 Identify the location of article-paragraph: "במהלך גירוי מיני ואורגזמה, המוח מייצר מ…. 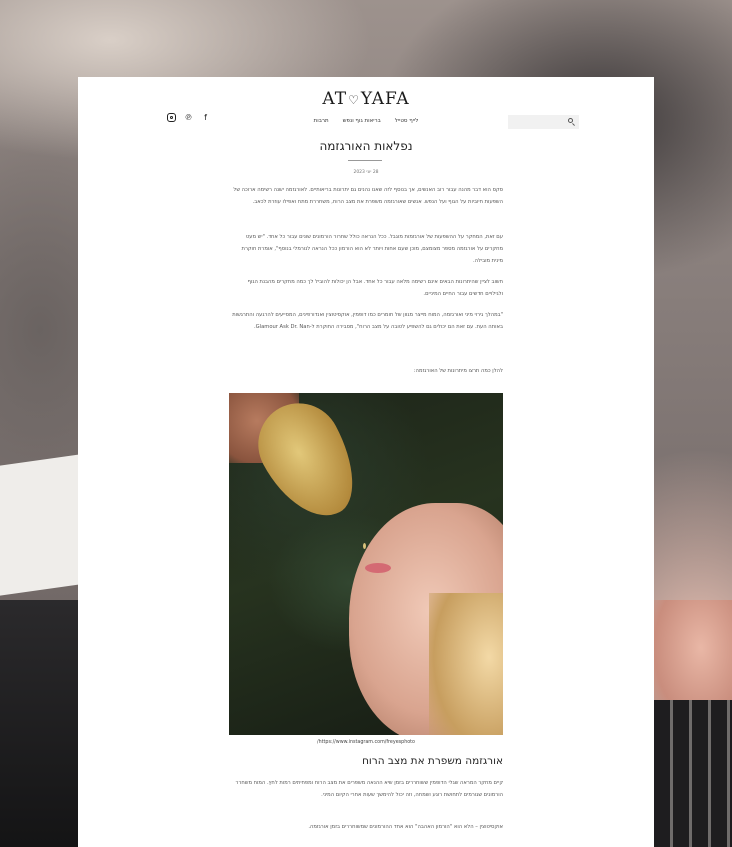
(367, 321).